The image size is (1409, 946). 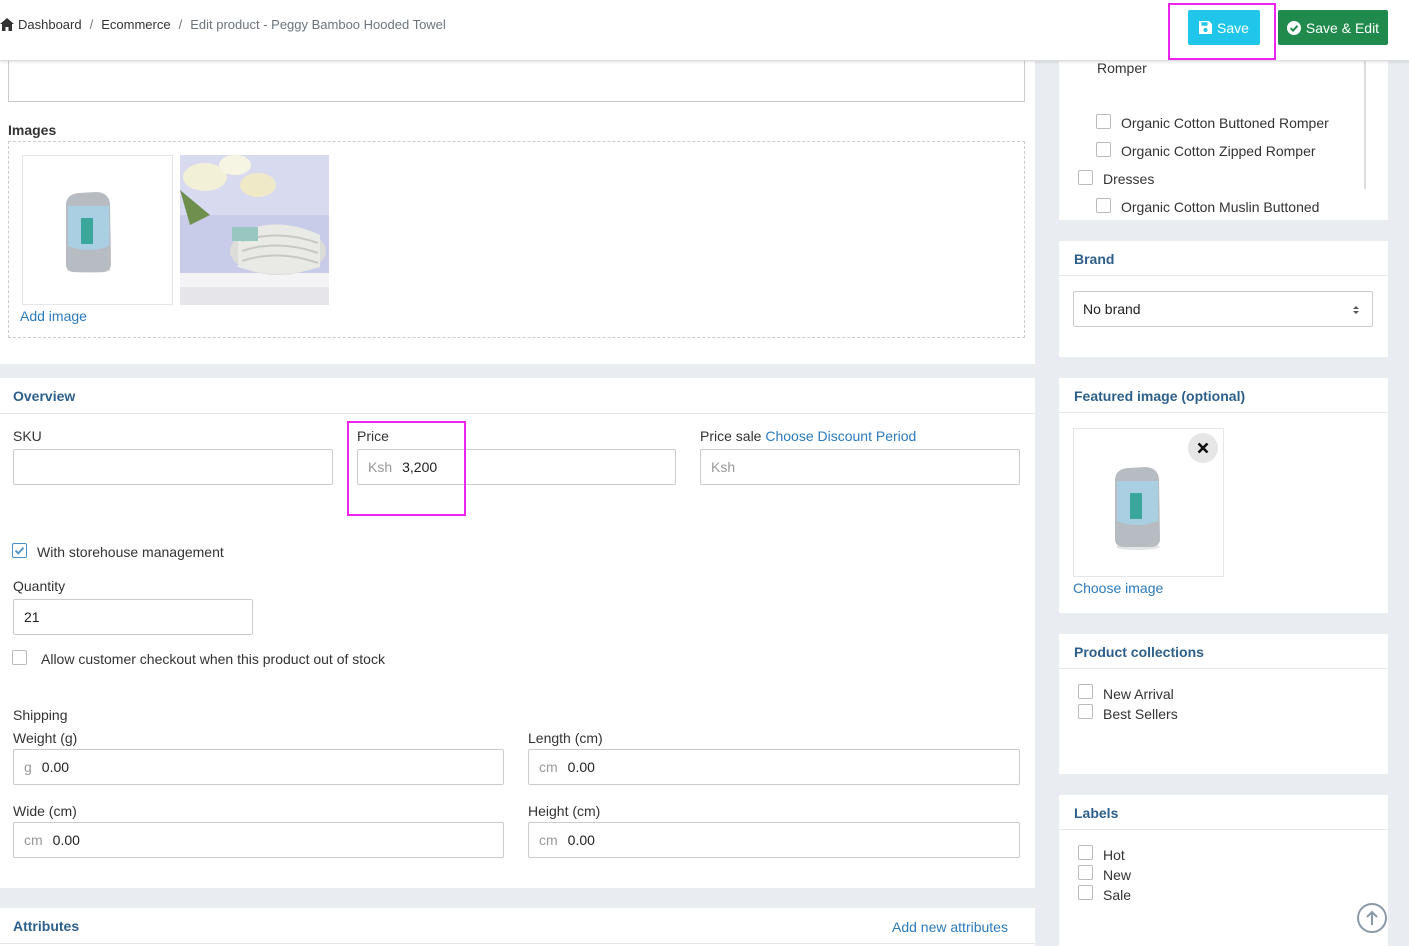 I want to click on price-sale-input: Ksh, so click(x=860, y=467).